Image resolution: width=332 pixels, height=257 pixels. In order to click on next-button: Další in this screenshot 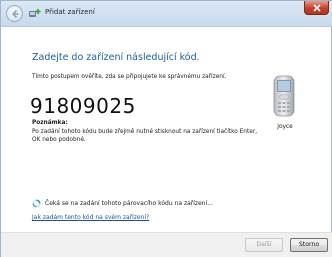, I will do `click(264, 245)`.